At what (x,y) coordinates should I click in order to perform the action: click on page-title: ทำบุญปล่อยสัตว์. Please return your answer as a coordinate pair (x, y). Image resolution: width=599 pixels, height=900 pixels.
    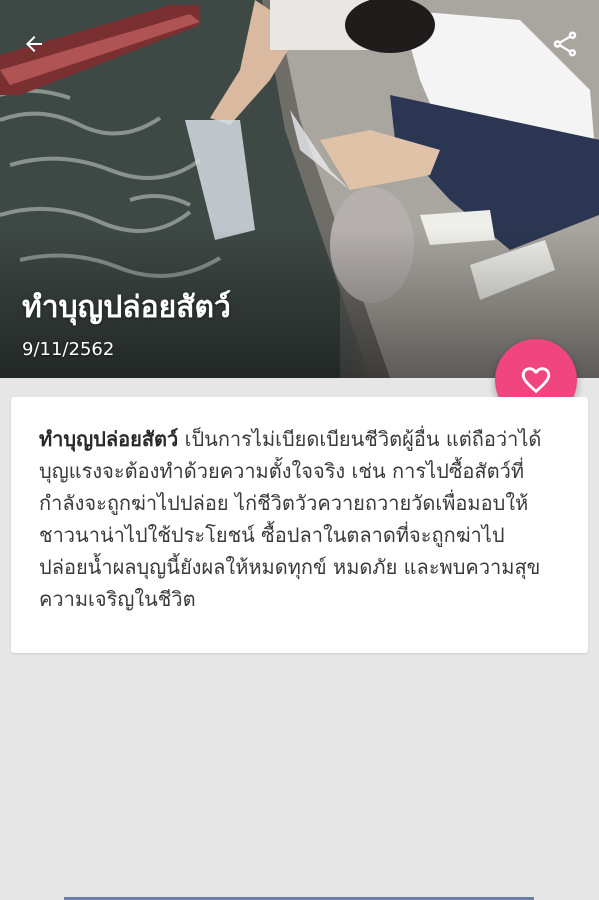
    Looking at the image, I should click on (126, 307).